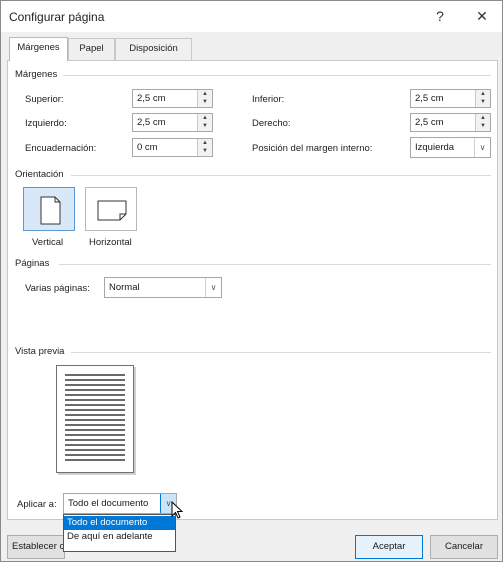 Image resolution: width=503 pixels, height=562 pixels. What do you see at coordinates (110, 242) in the screenshot?
I see `landscape-label: Horizontal` at bounding box center [110, 242].